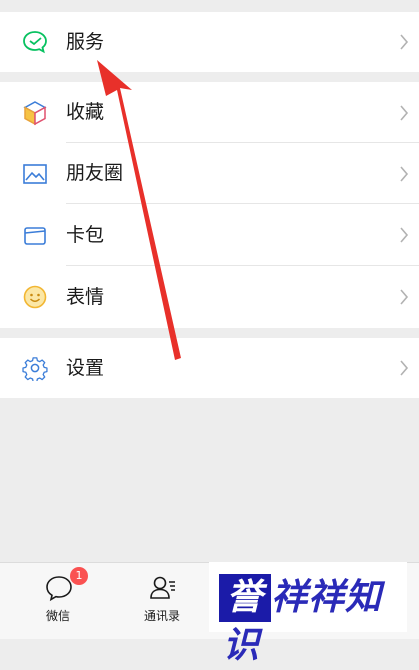 Image resolution: width=419 pixels, height=670 pixels. Describe the element at coordinates (95, 173) in the screenshot. I see `moments-label: 朋友圈` at that location.